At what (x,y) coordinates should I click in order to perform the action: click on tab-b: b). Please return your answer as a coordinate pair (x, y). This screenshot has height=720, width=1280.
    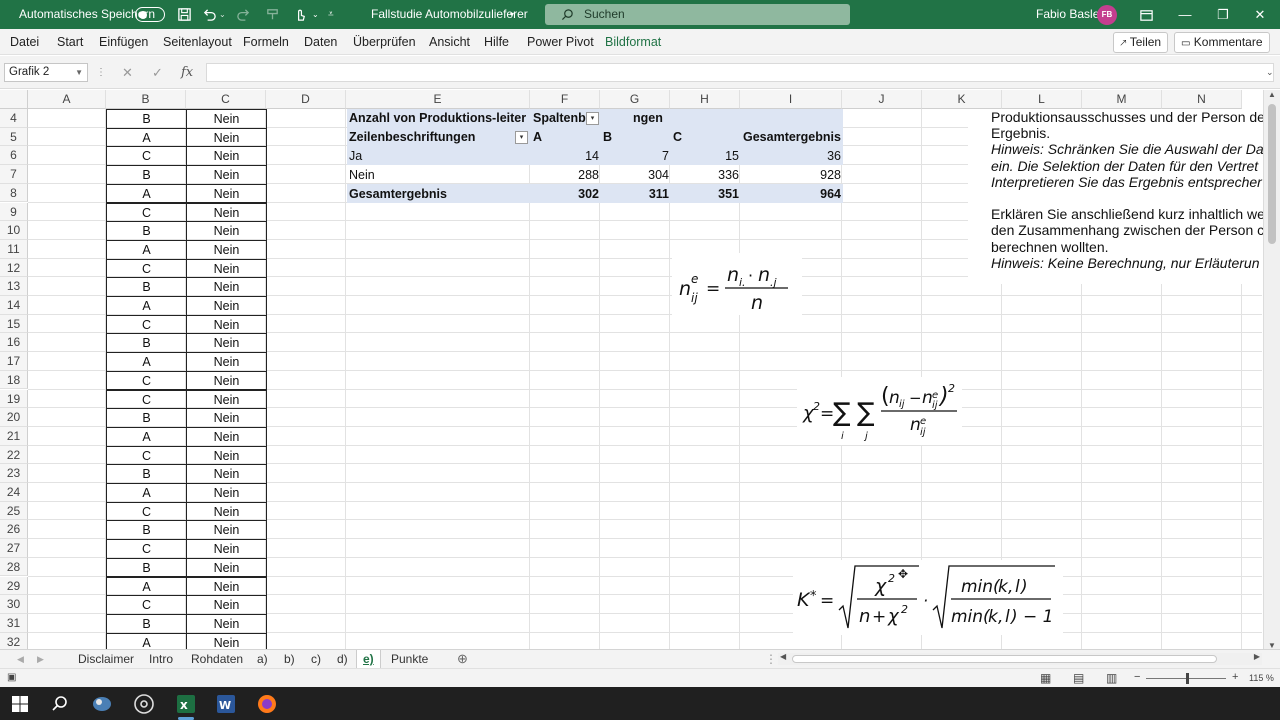
    Looking at the image, I should click on (289, 659).